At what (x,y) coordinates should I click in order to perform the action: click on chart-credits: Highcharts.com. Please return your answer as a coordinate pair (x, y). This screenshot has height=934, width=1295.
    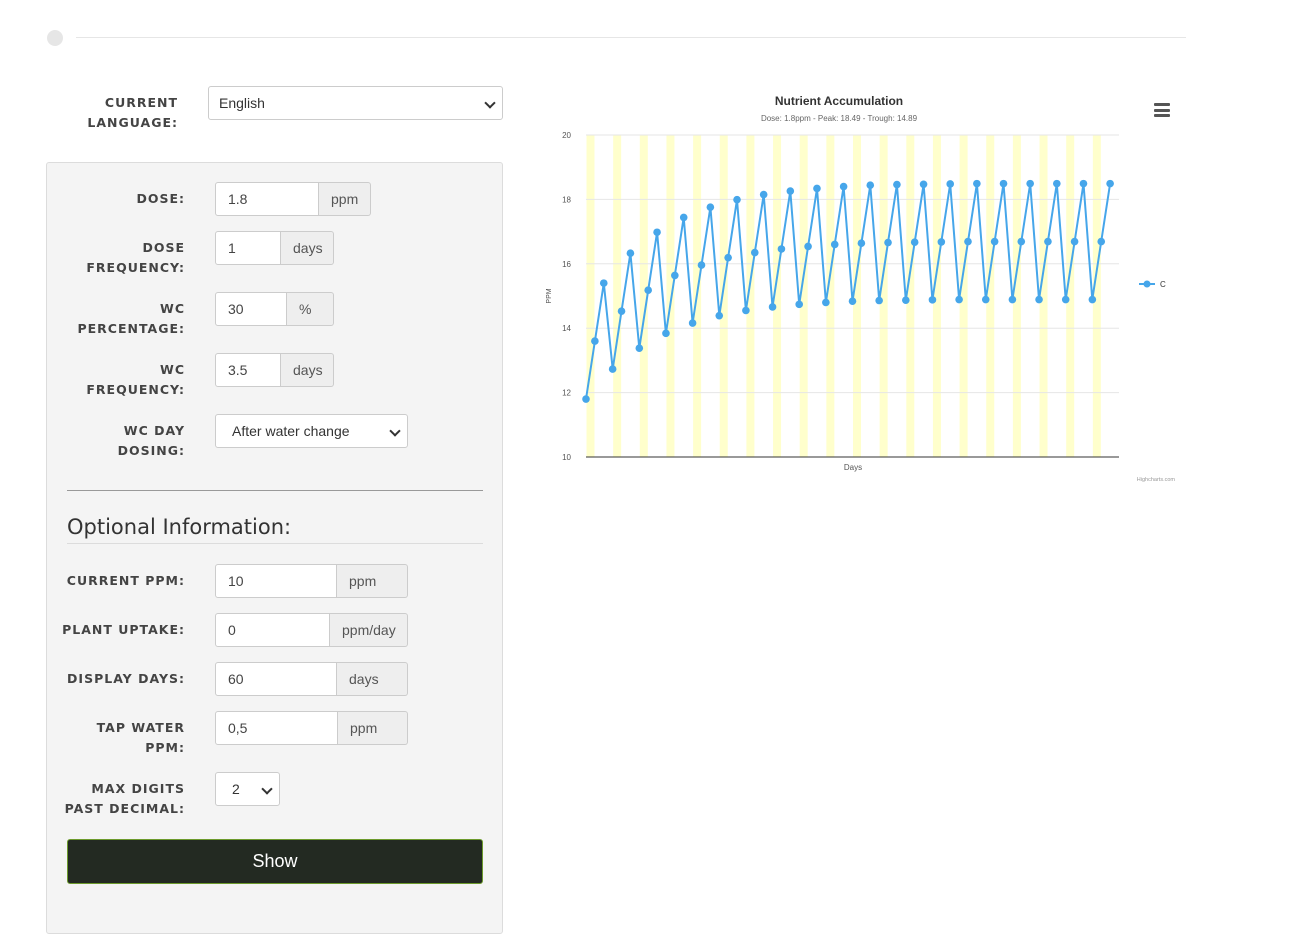
    Looking at the image, I should click on (1156, 480).